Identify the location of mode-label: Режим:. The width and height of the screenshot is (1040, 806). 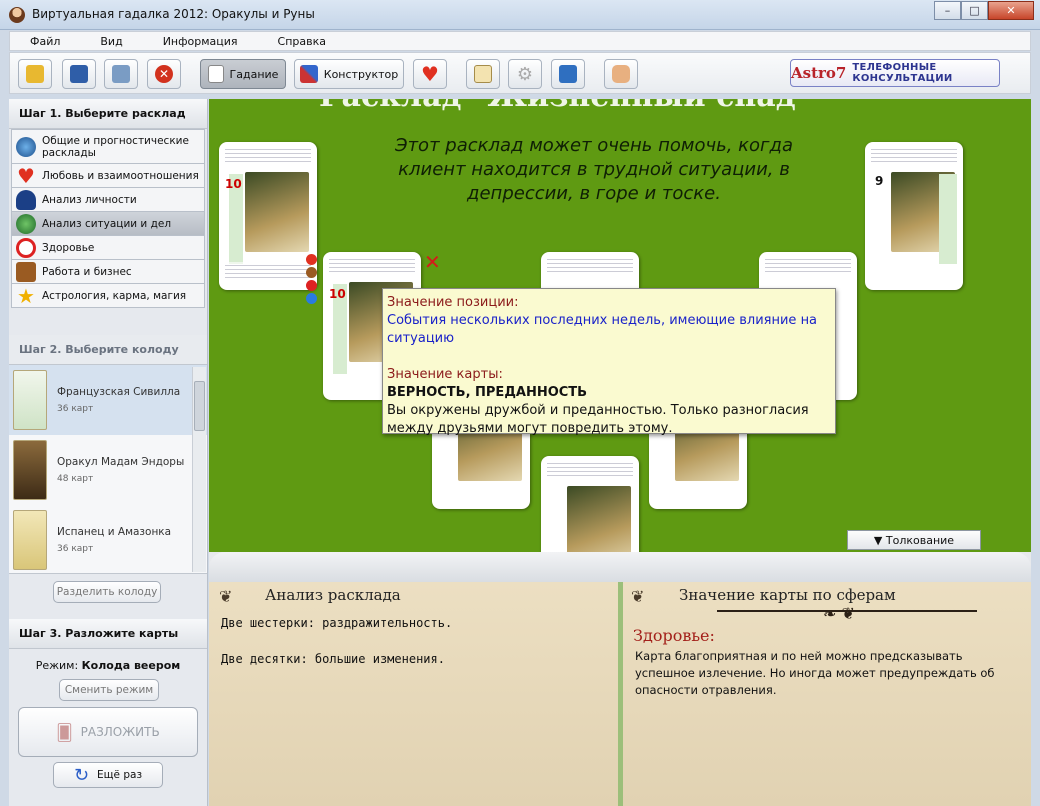
(57, 665).